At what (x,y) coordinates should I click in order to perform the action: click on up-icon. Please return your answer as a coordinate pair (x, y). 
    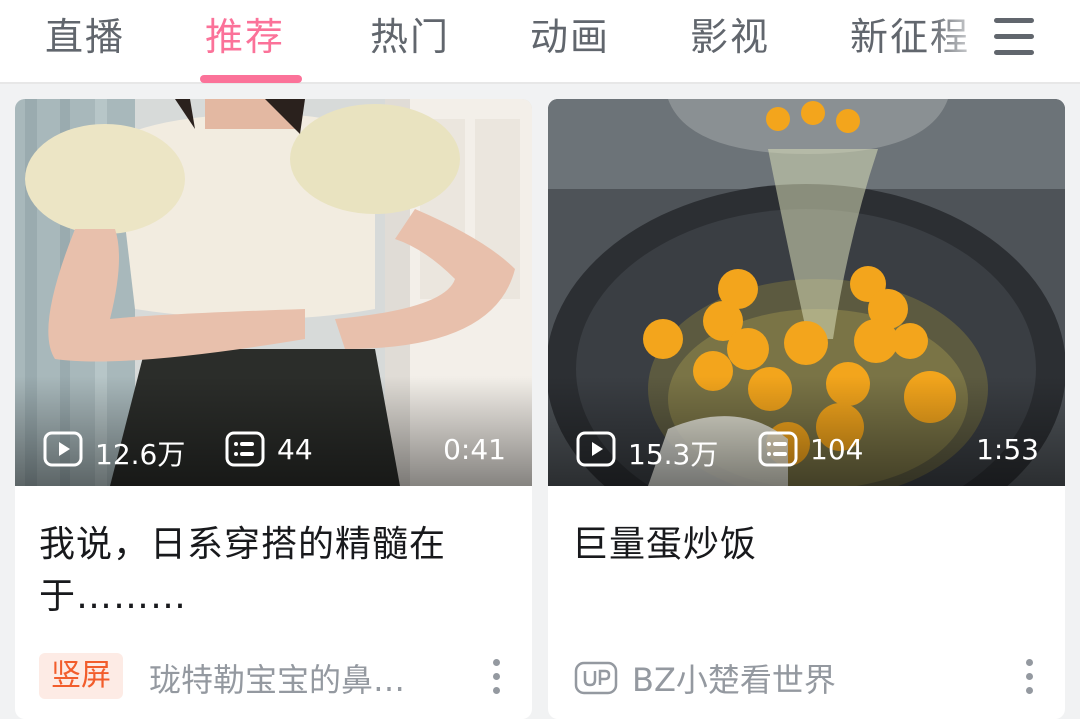
    Looking at the image, I should click on (596, 678).